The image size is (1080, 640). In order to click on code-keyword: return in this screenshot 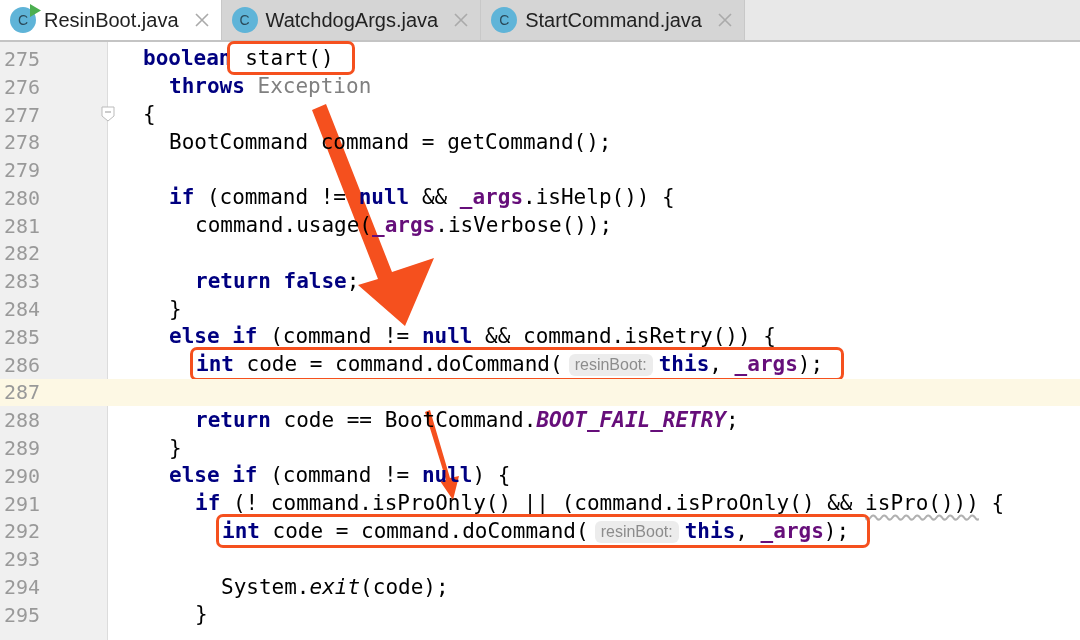, I will do `click(233, 419)`.